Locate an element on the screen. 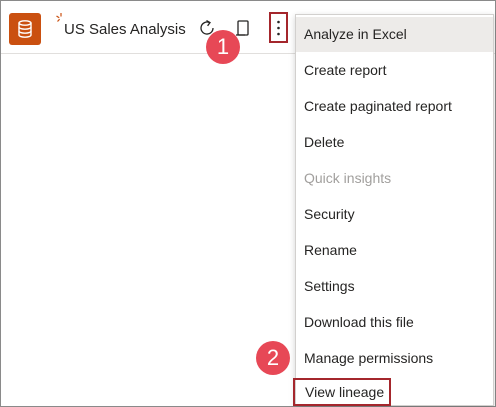 Image resolution: width=496 pixels, height=407 pixels. step-callout-1: 1 is located at coordinates (223, 47).